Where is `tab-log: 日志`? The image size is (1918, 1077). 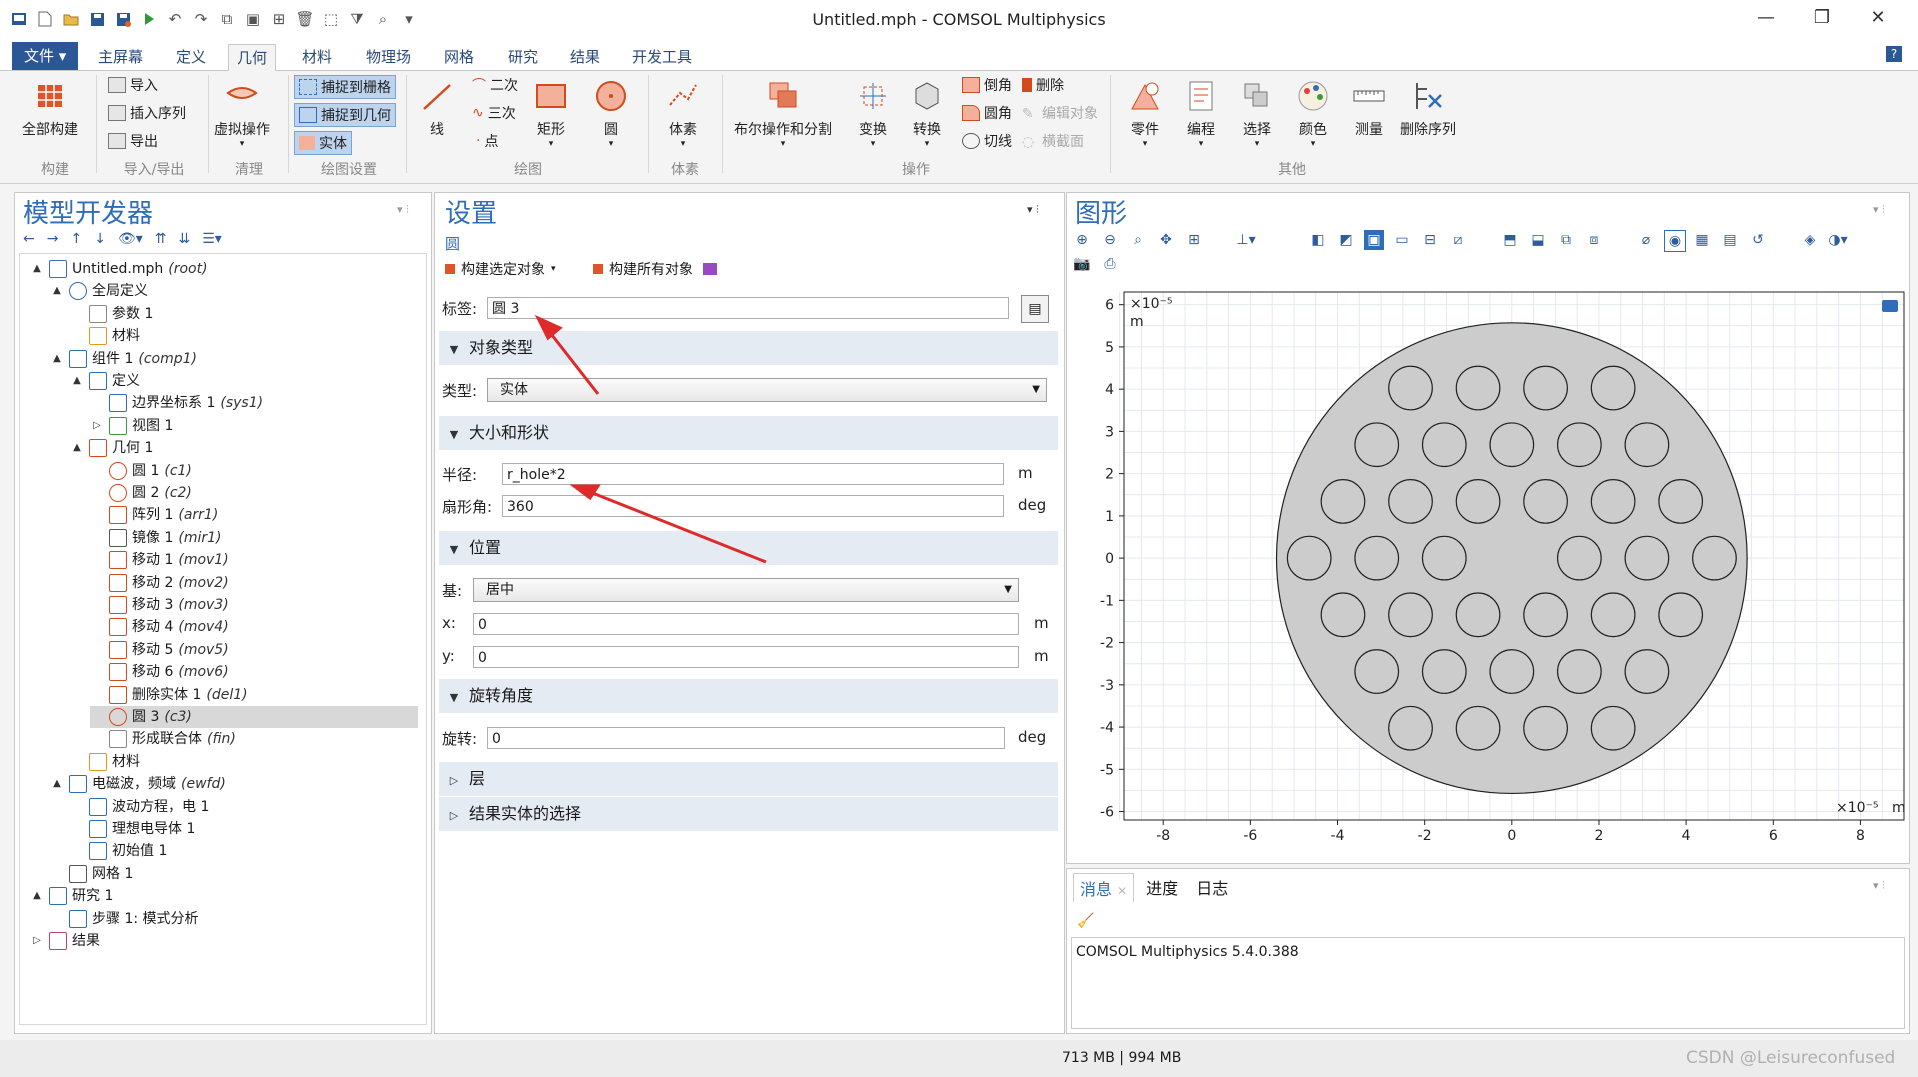
tab-log: 日志 is located at coordinates (1212, 887).